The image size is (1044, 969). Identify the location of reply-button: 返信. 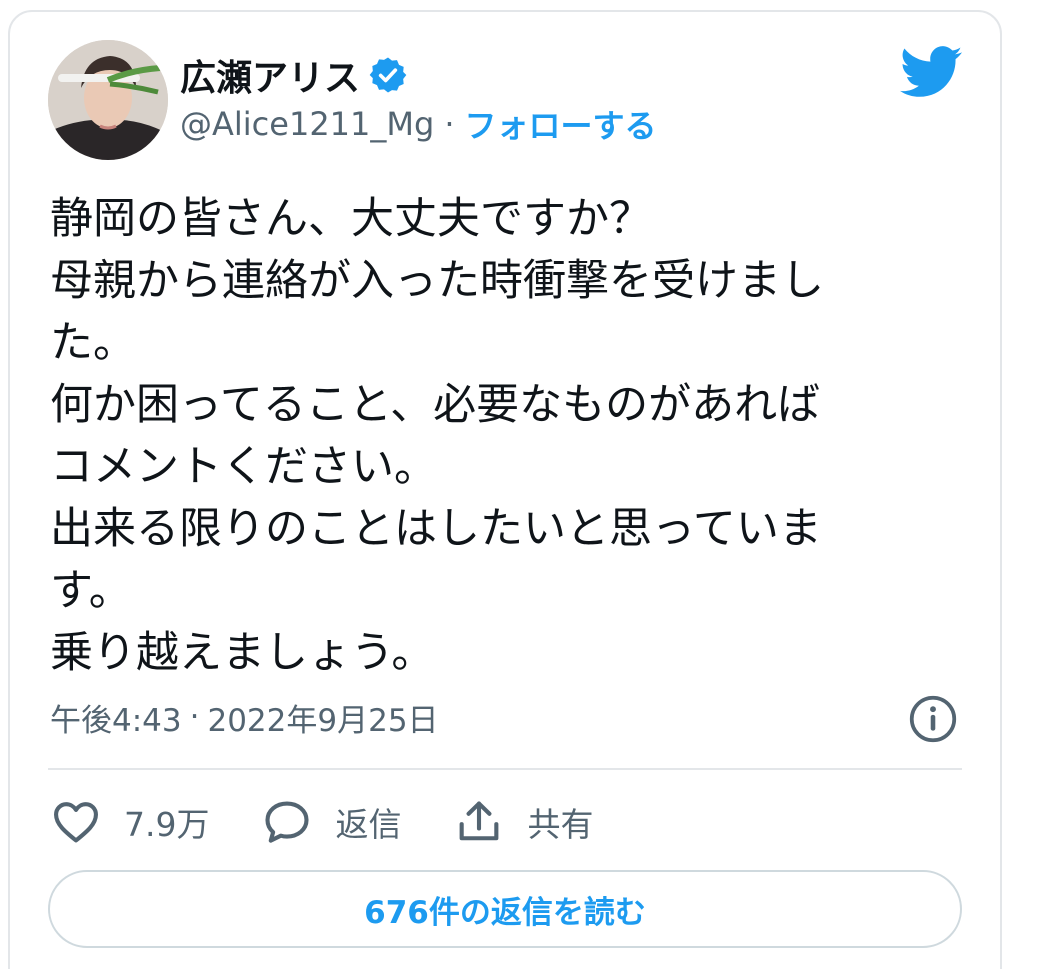
(331, 822).